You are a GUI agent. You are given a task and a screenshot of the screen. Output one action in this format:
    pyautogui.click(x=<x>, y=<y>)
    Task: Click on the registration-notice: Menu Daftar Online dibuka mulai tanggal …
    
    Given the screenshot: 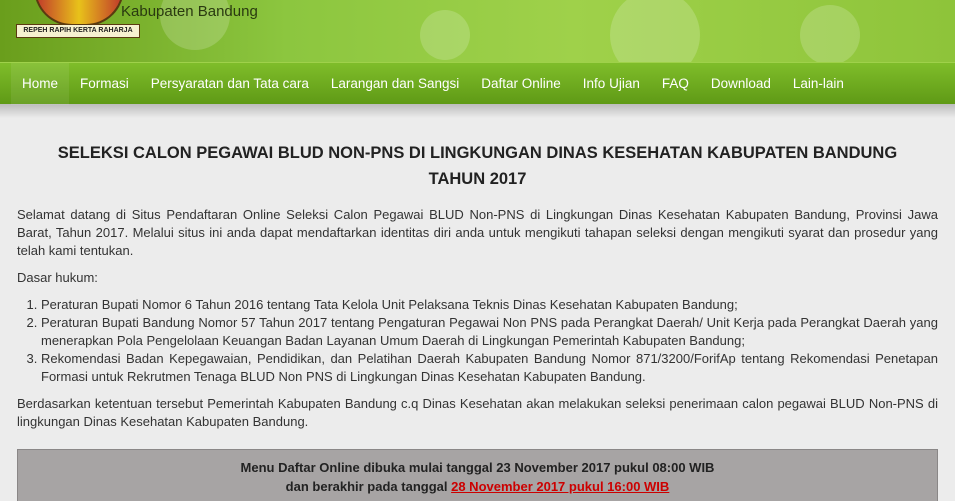 What is the action you would take?
    pyautogui.click(x=477, y=475)
    